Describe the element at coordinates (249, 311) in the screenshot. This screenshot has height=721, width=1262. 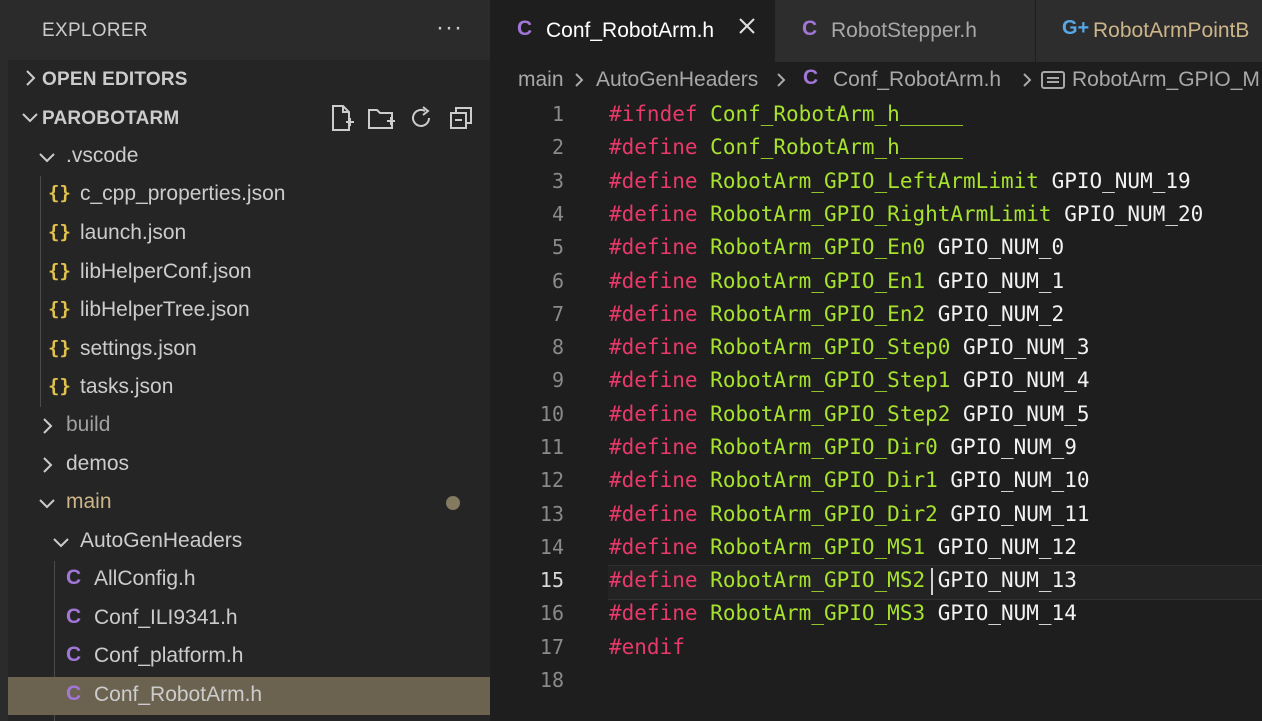
I see `tree-file-libhelpertree: {} libHelperTree.json` at that location.